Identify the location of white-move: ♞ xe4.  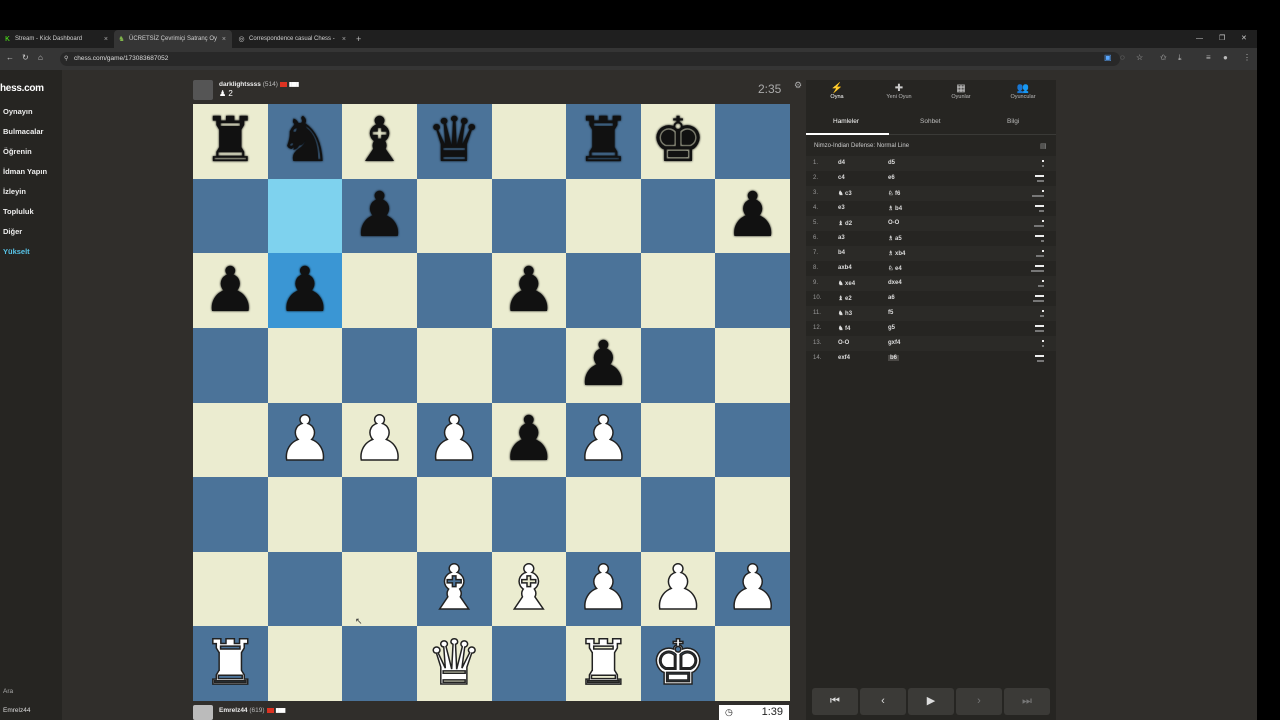
(846, 283).